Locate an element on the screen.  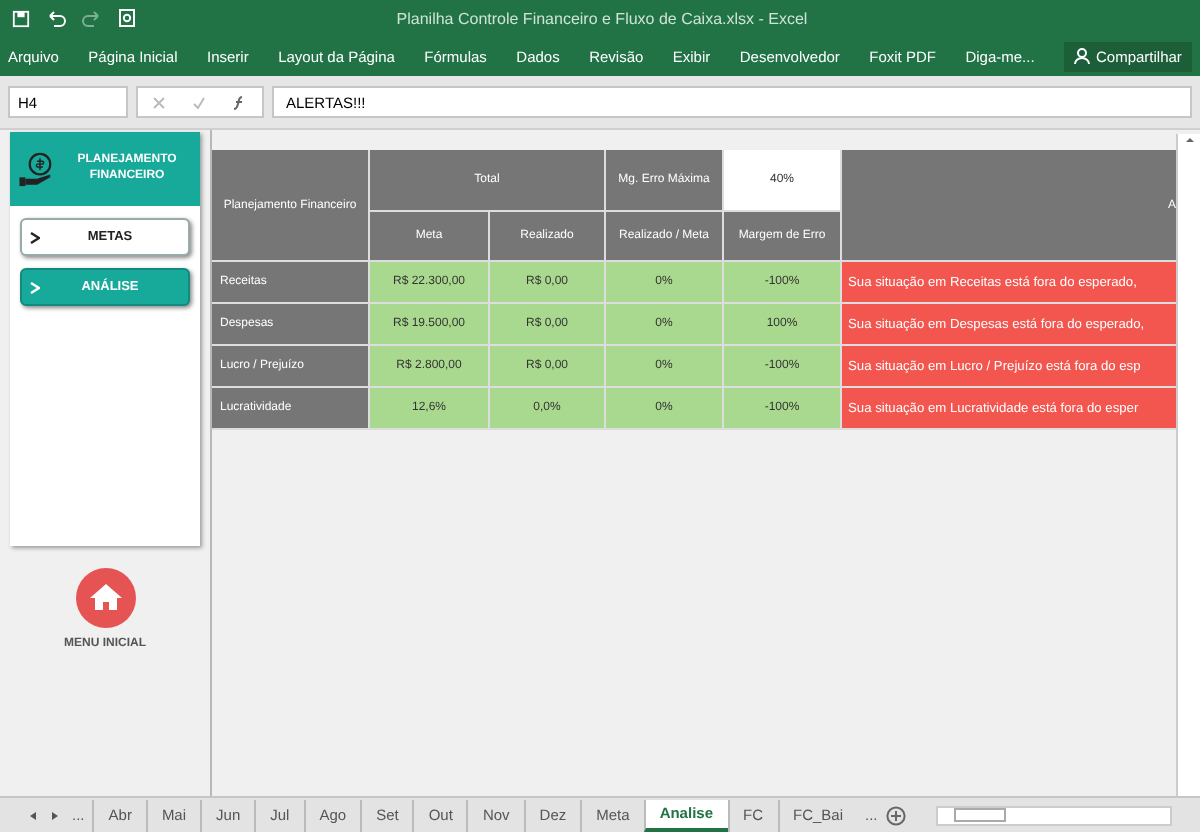
undo-icon is located at coordinates (56, 18).